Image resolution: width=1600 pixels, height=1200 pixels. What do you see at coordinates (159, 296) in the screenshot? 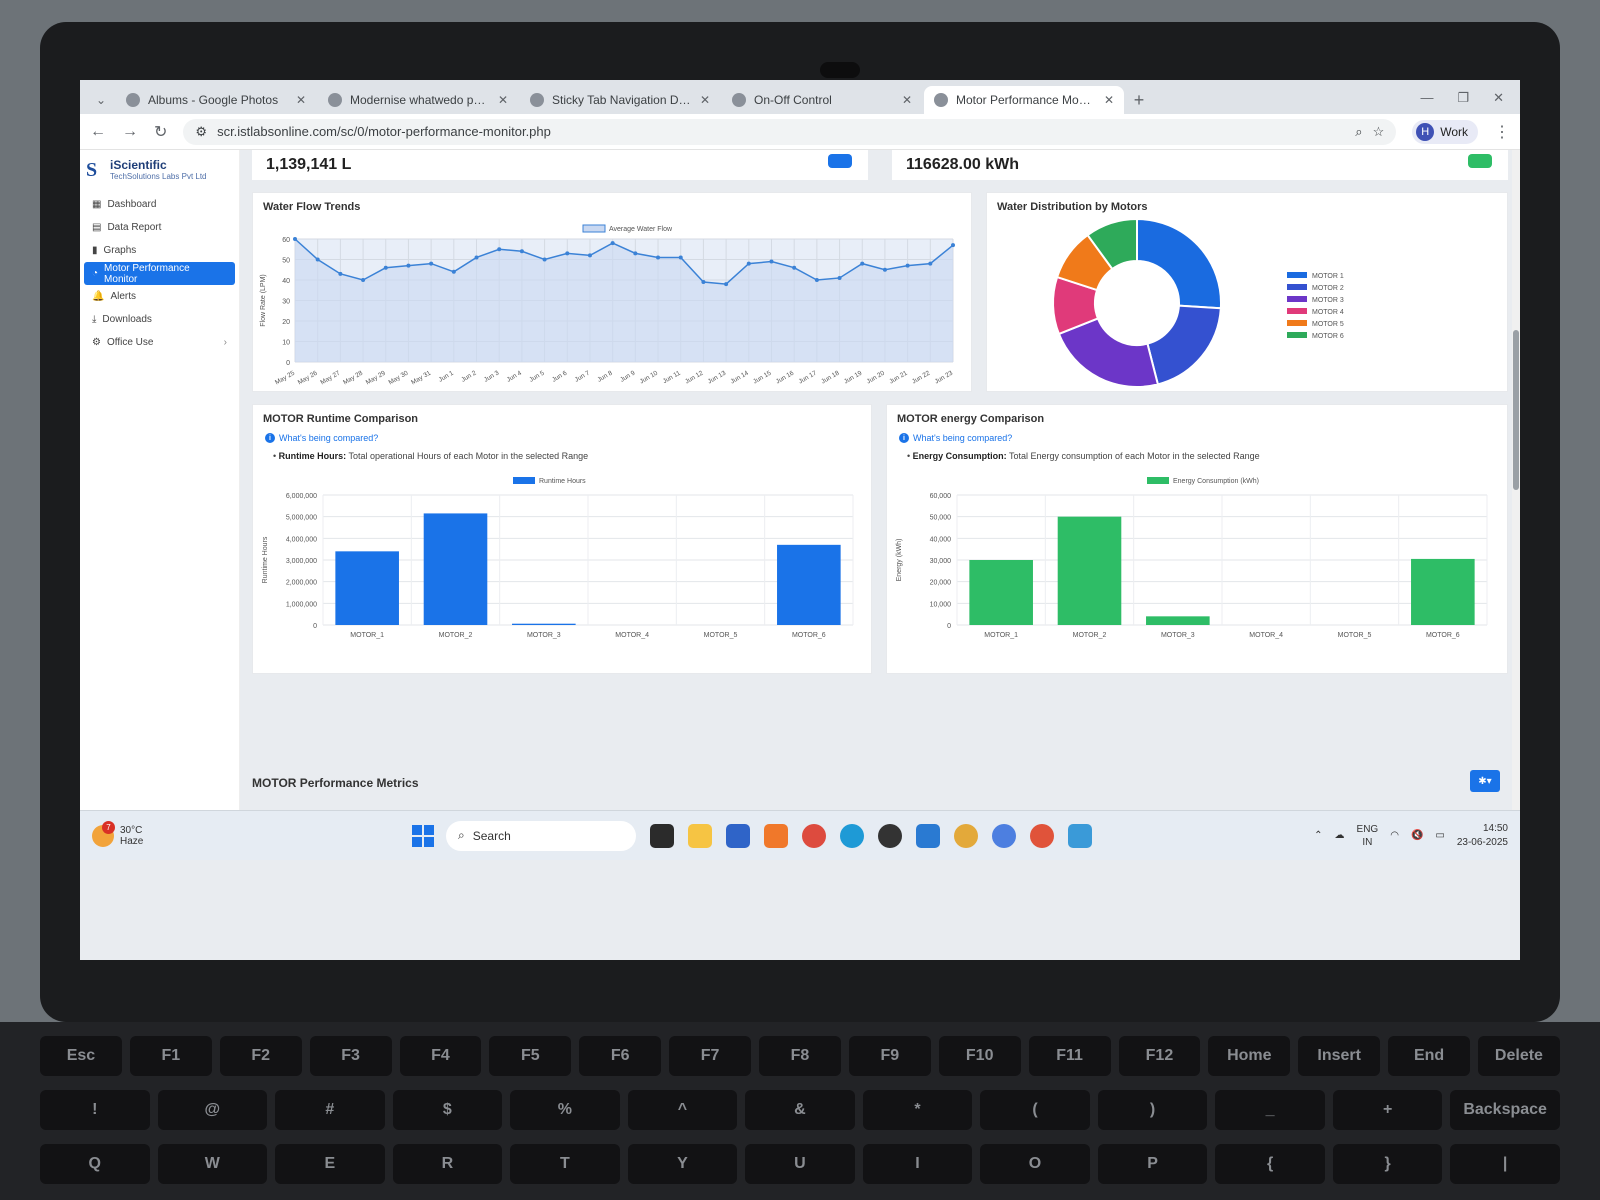
I see `sidebar-item-alerts: 🔔 Alerts` at bounding box center [159, 296].